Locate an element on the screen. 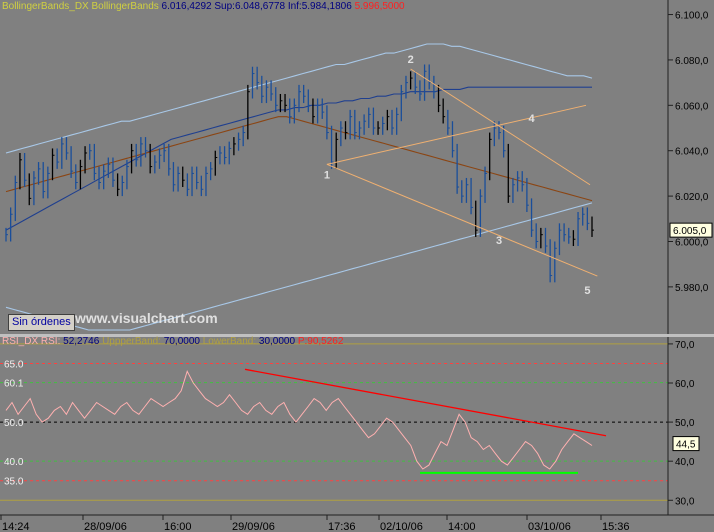 The width and height of the screenshot is (714, 532). price-tick-label: 6.060,0 is located at coordinates (692, 106).